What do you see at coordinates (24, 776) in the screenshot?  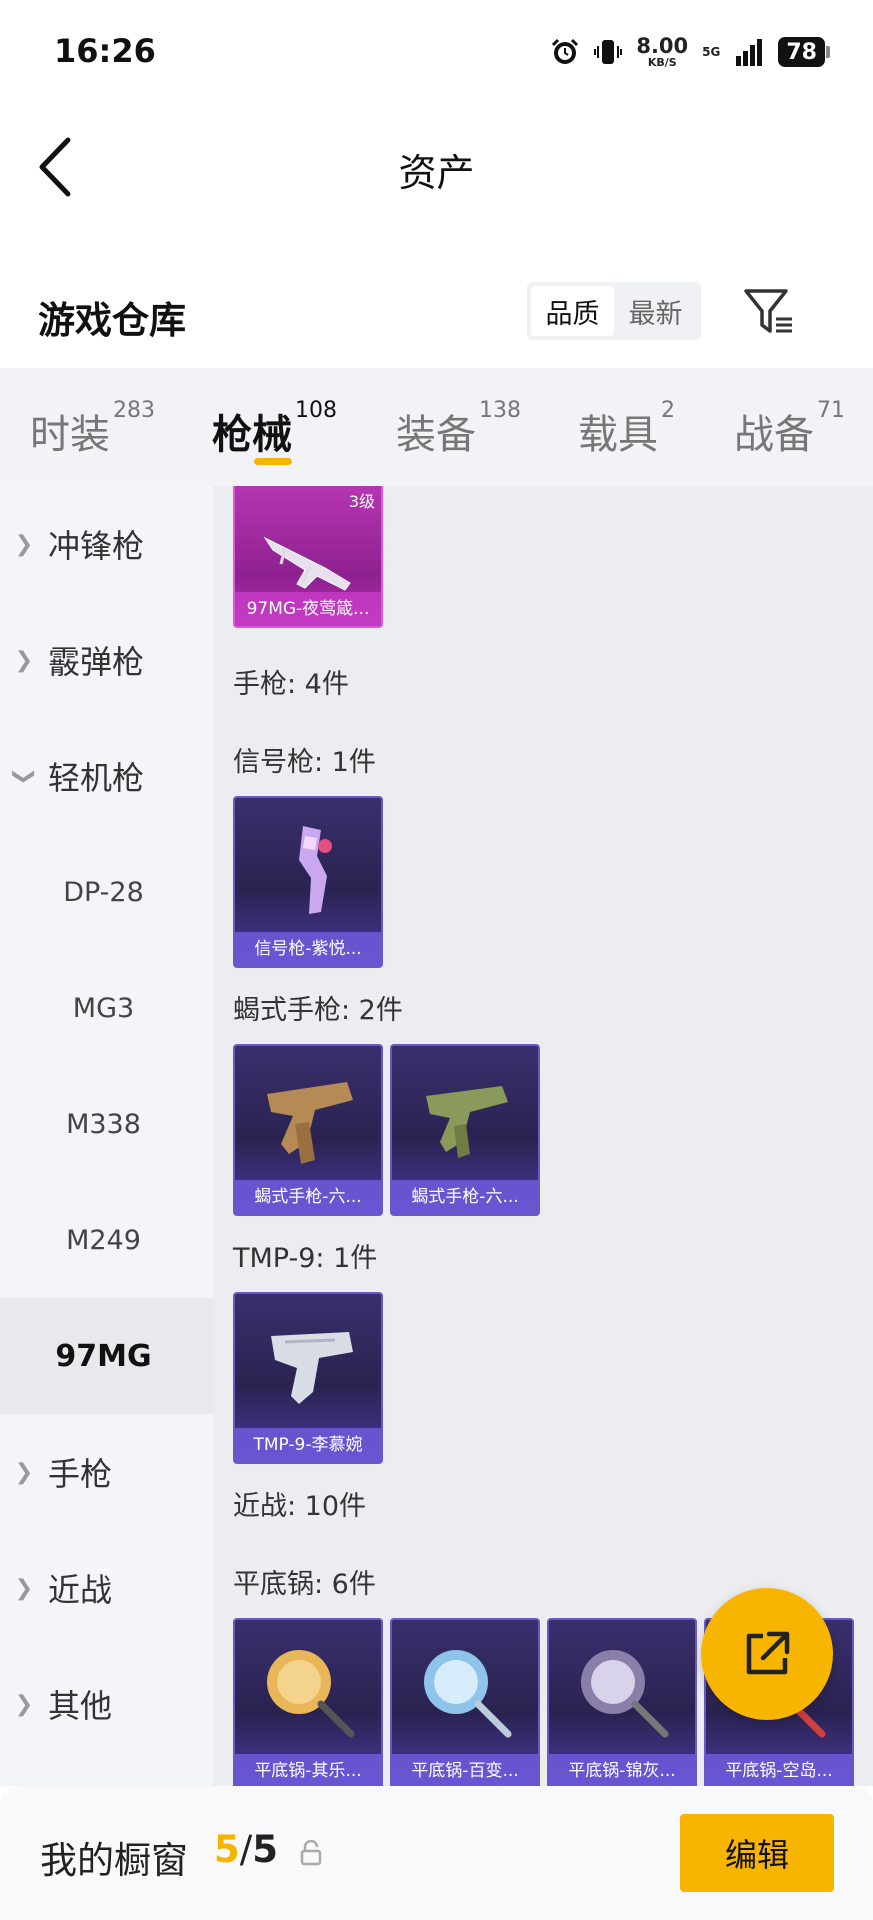 I see `chevron-down-icon: ❯` at bounding box center [24, 776].